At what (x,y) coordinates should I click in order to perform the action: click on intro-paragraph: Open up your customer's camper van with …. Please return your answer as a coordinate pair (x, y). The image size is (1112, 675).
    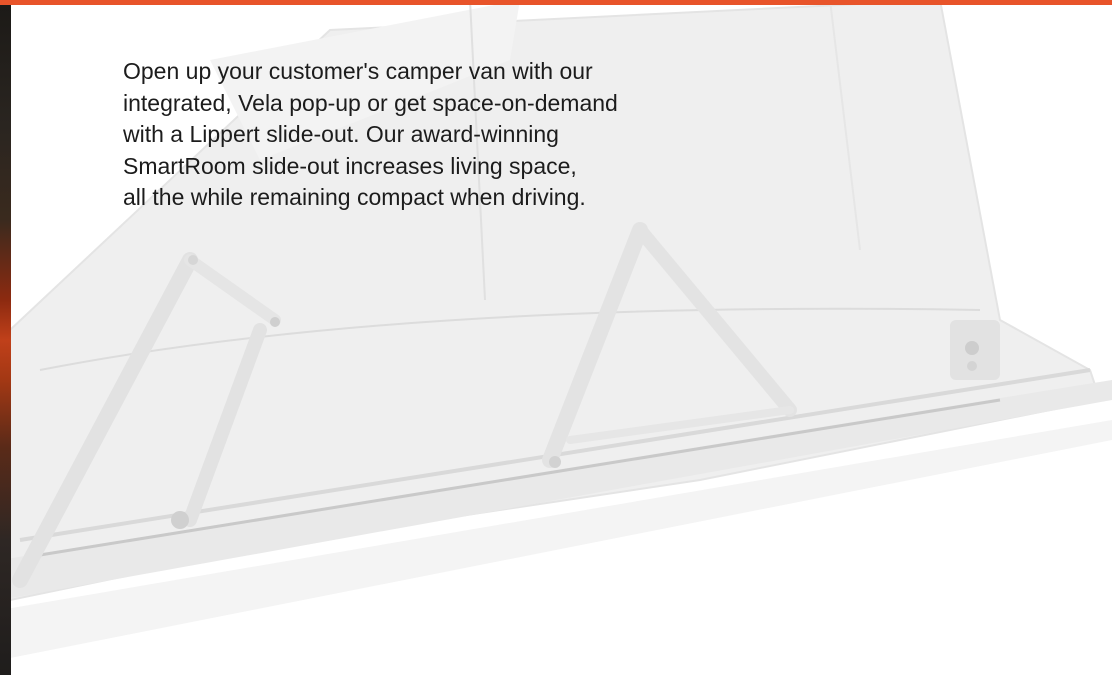
    Looking at the image, I should click on (370, 134).